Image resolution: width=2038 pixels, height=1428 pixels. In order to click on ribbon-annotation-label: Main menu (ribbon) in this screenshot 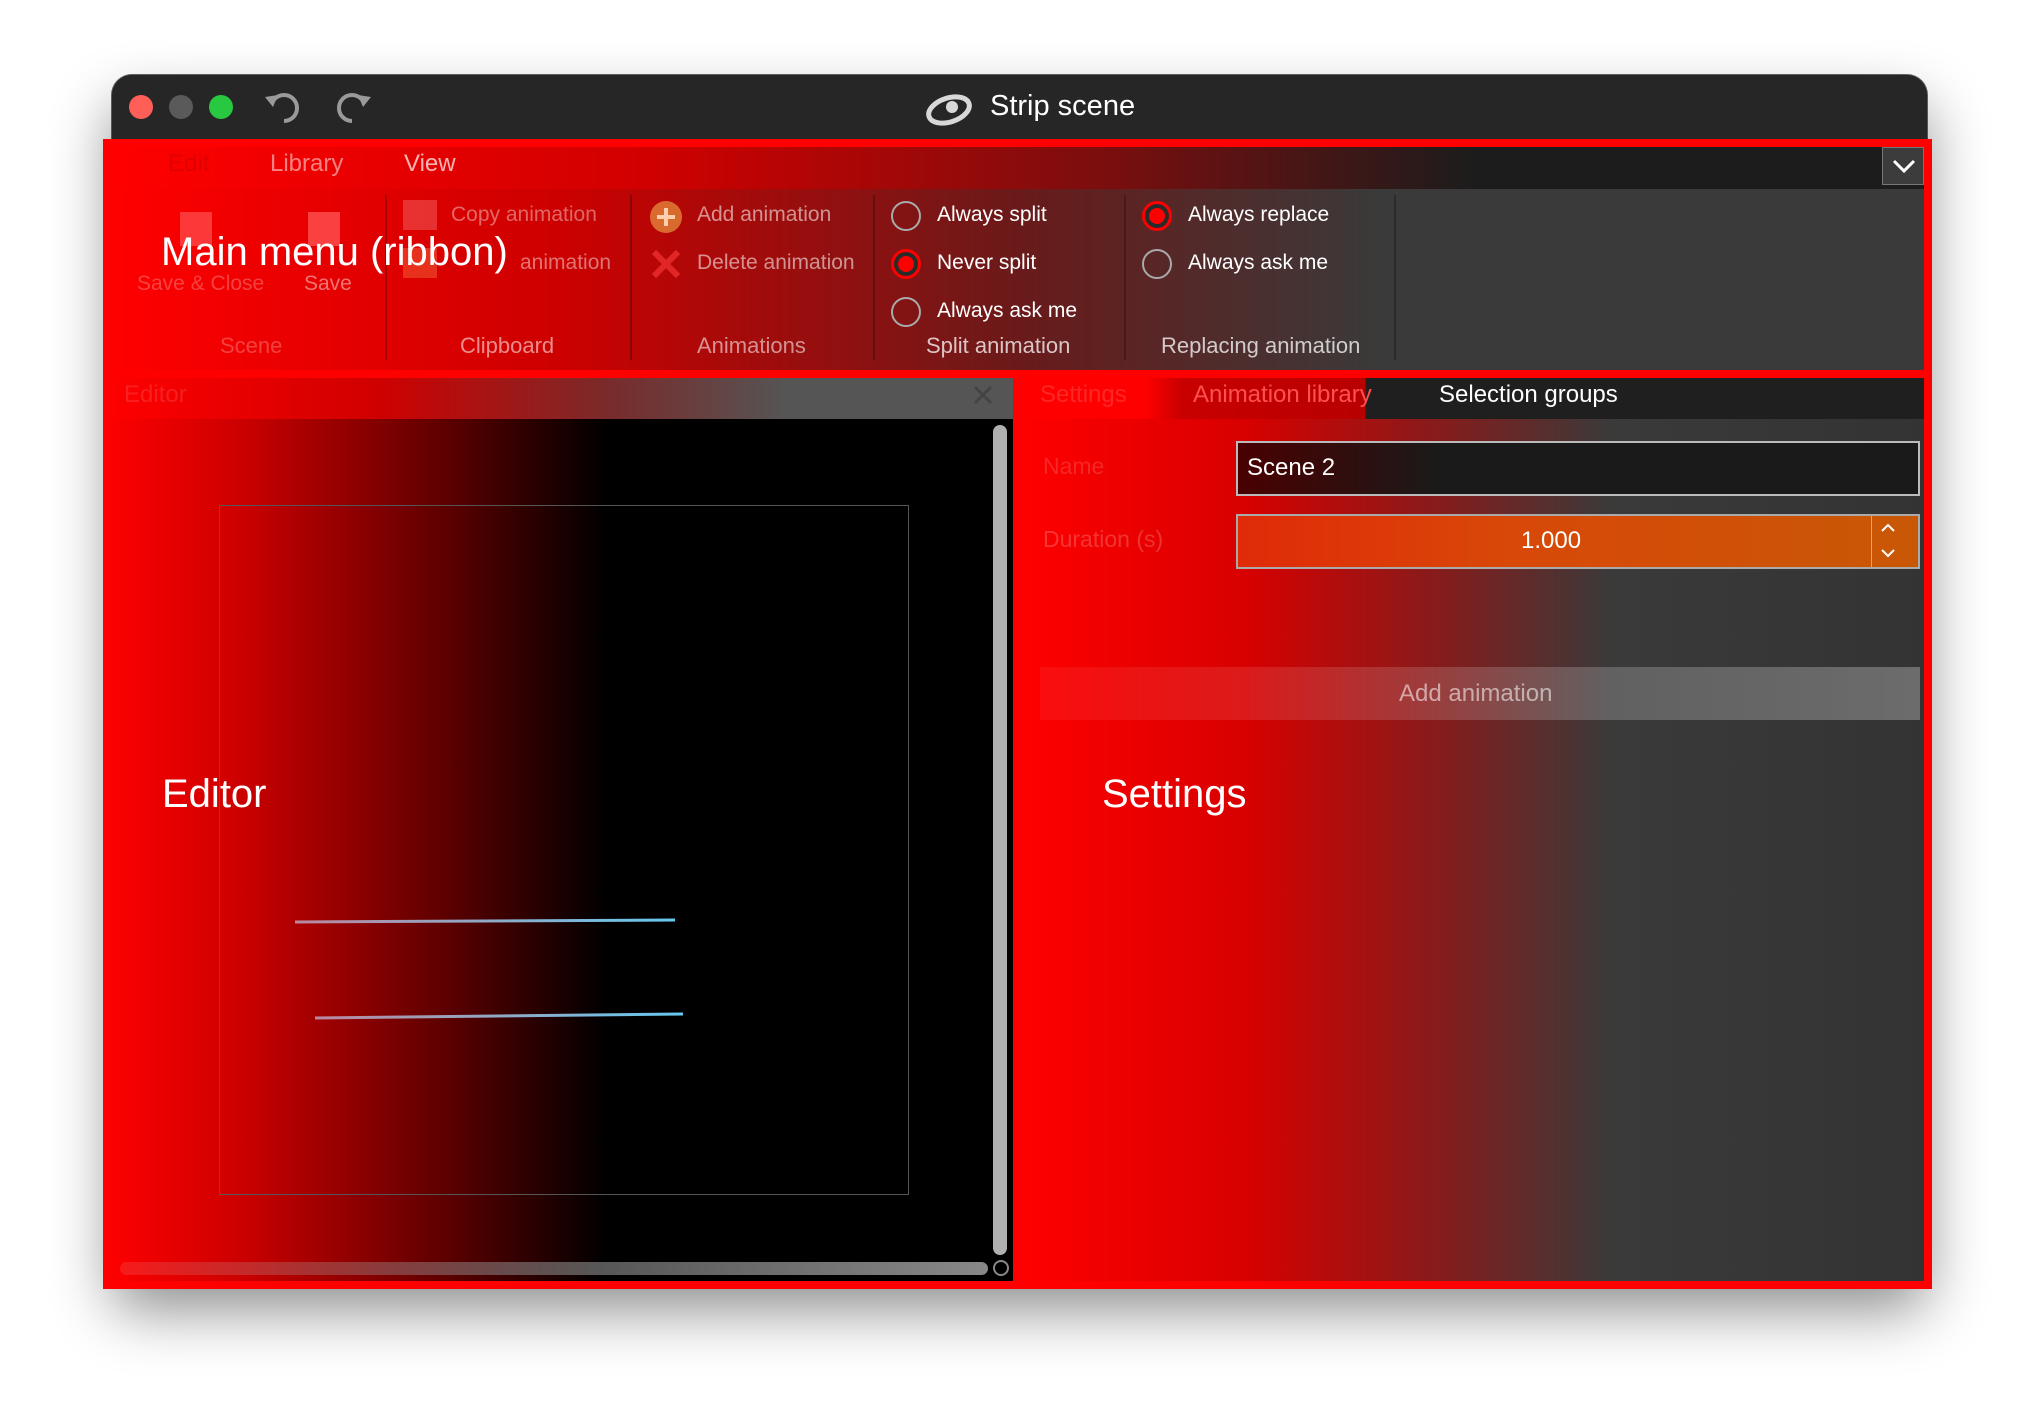, I will do `click(334, 252)`.